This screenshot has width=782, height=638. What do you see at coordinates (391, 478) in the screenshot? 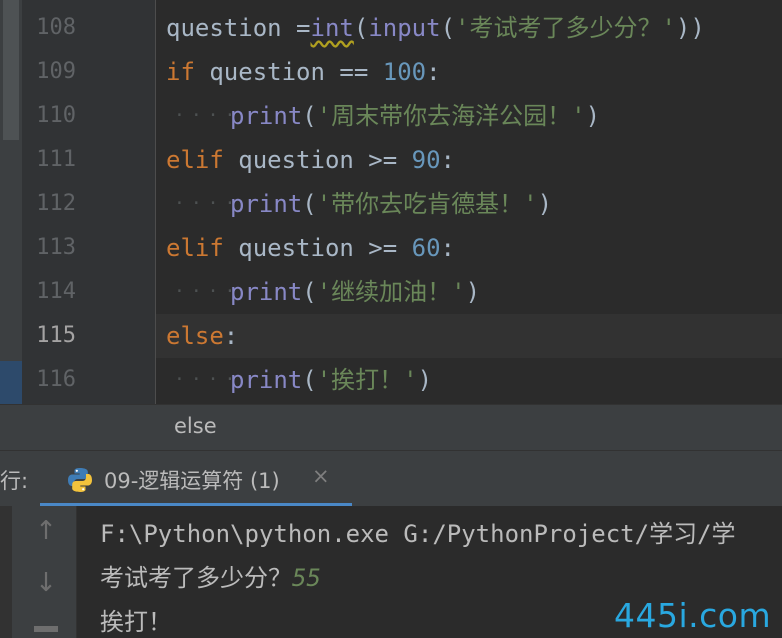
I see `run-tool-window-header: 行: 09-逻辑运算符 (1) ×` at bounding box center [391, 478].